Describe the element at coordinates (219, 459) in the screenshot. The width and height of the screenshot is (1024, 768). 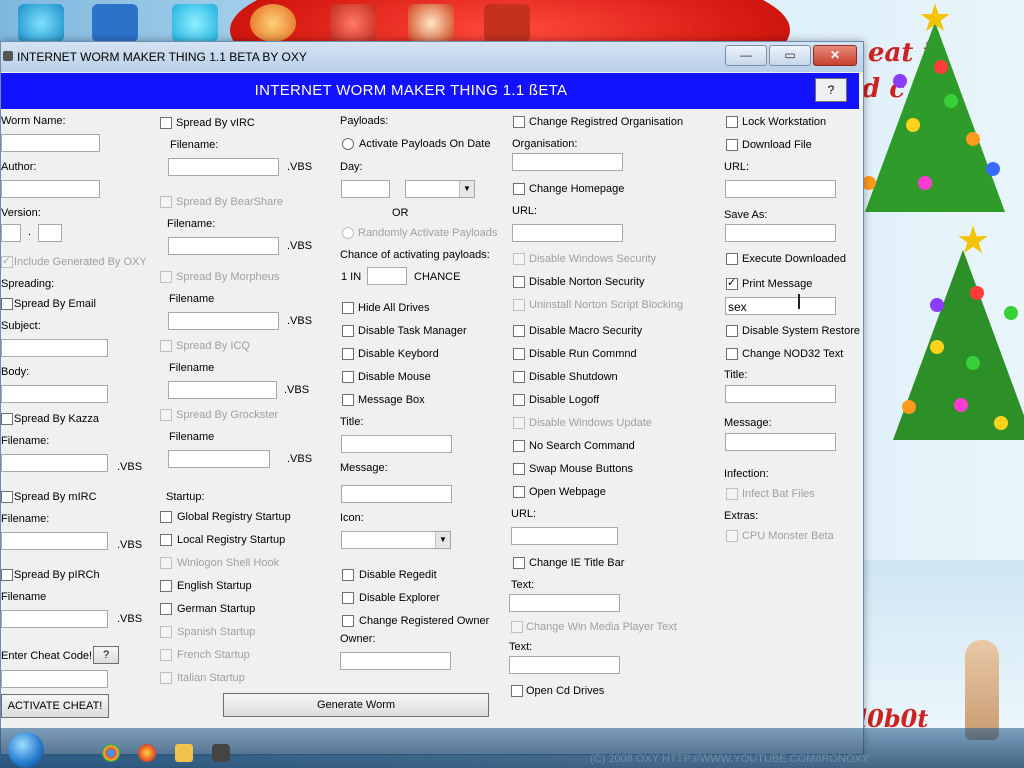
I see `grockster-filename-input` at that location.